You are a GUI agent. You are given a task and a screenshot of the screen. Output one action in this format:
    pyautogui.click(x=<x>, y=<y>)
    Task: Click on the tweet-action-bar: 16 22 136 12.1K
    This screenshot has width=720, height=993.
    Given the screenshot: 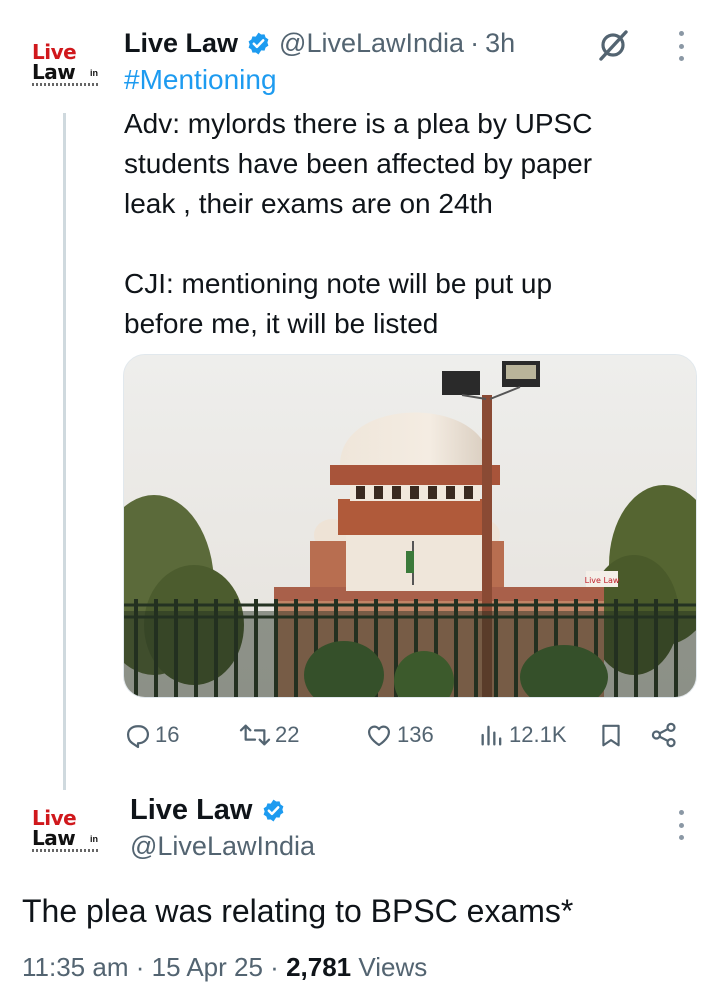 What is the action you would take?
    pyautogui.click(x=404, y=735)
    